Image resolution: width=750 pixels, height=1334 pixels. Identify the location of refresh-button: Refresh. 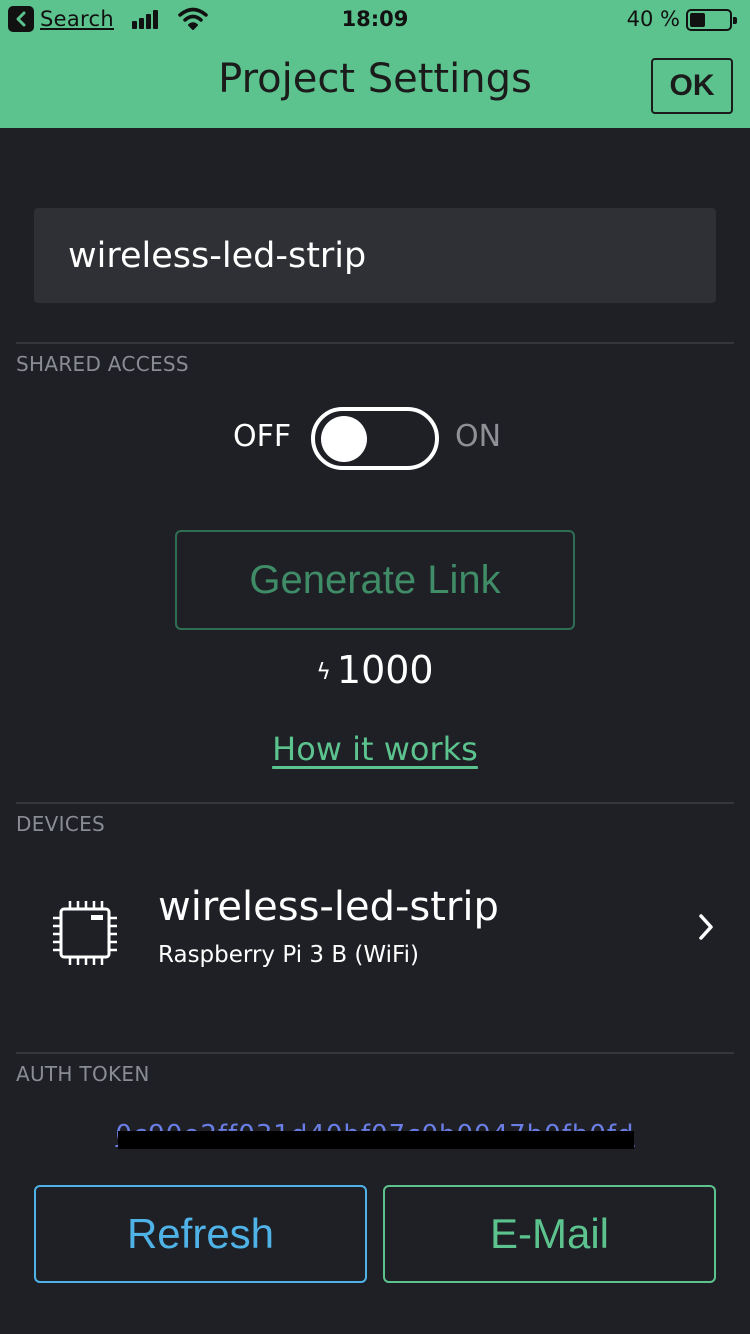
(200, 1234).